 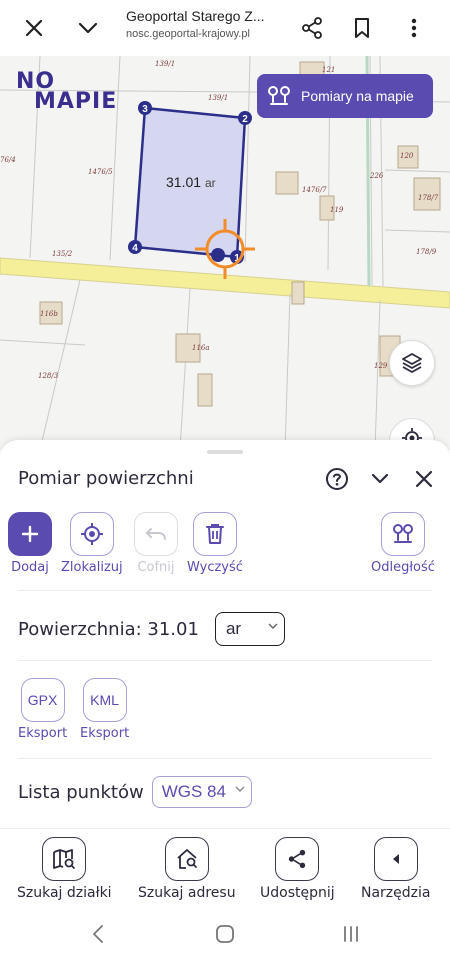 I want to click on recent-apps-icon, so click(x=351, y=934).